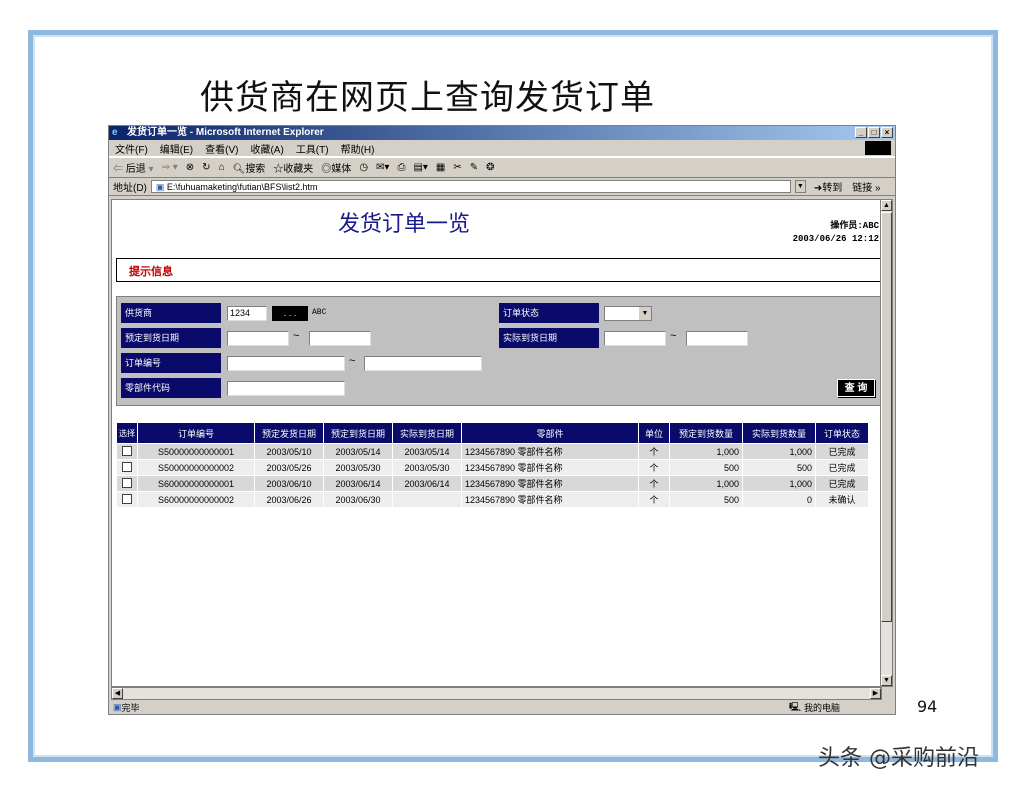  What do you see at coordinates (457, 167) in the screenshot?
I see `messenger-icon: ✂` at bounding box center [457, 167].